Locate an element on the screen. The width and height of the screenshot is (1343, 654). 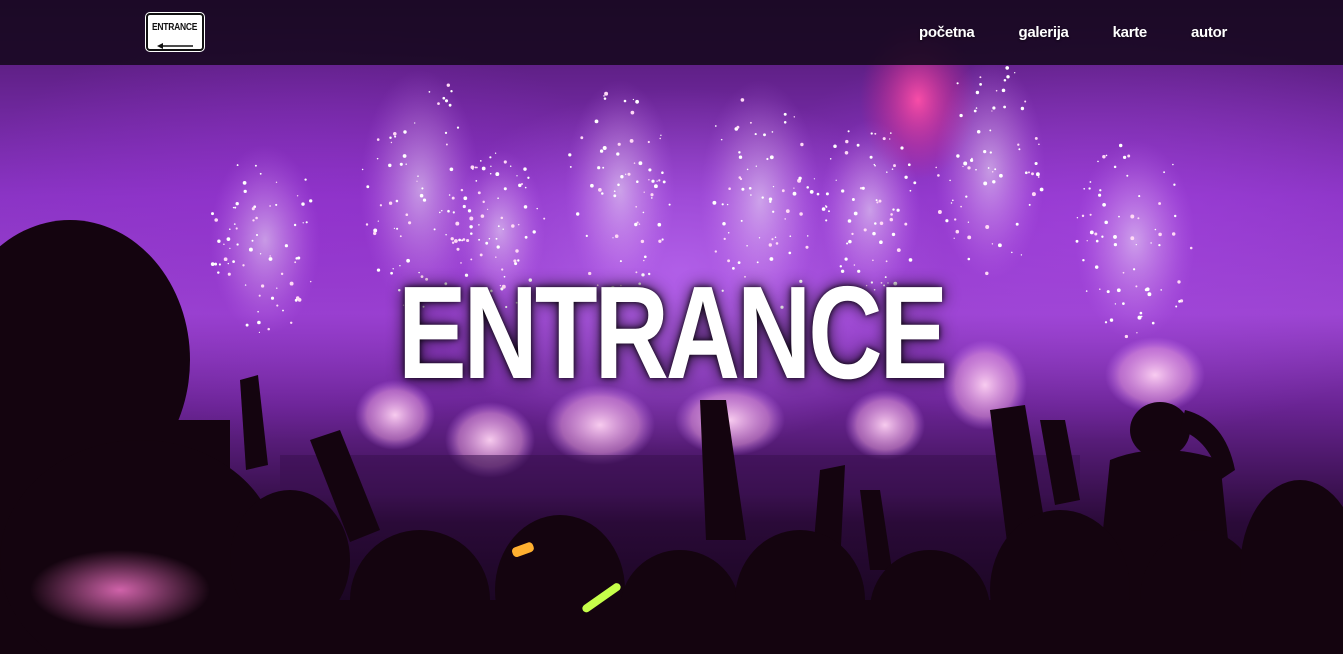
nav-item-pocetna: početna is located at coordinates (947, 32).